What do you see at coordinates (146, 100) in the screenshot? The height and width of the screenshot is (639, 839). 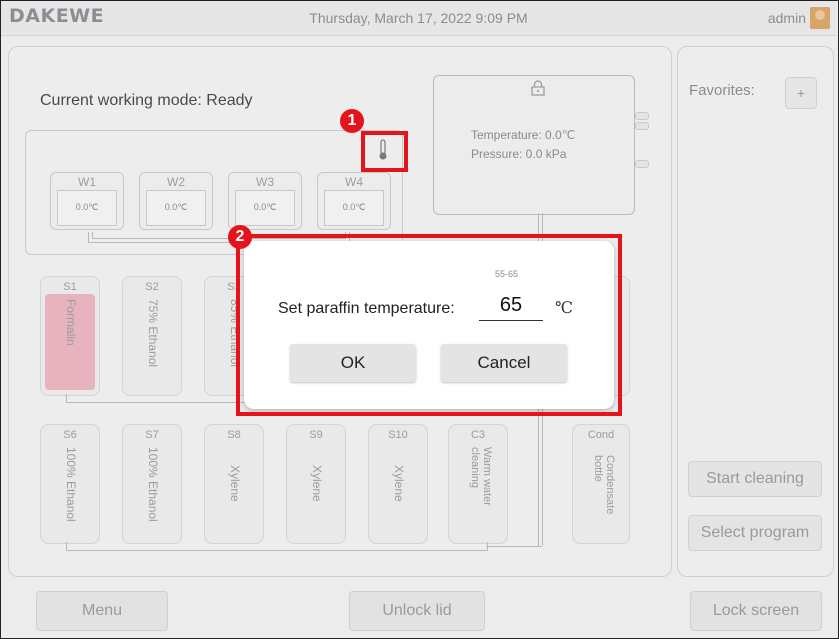 I see `working-mode-label: Current working mode: Ready` at bounding box center [146, 100].